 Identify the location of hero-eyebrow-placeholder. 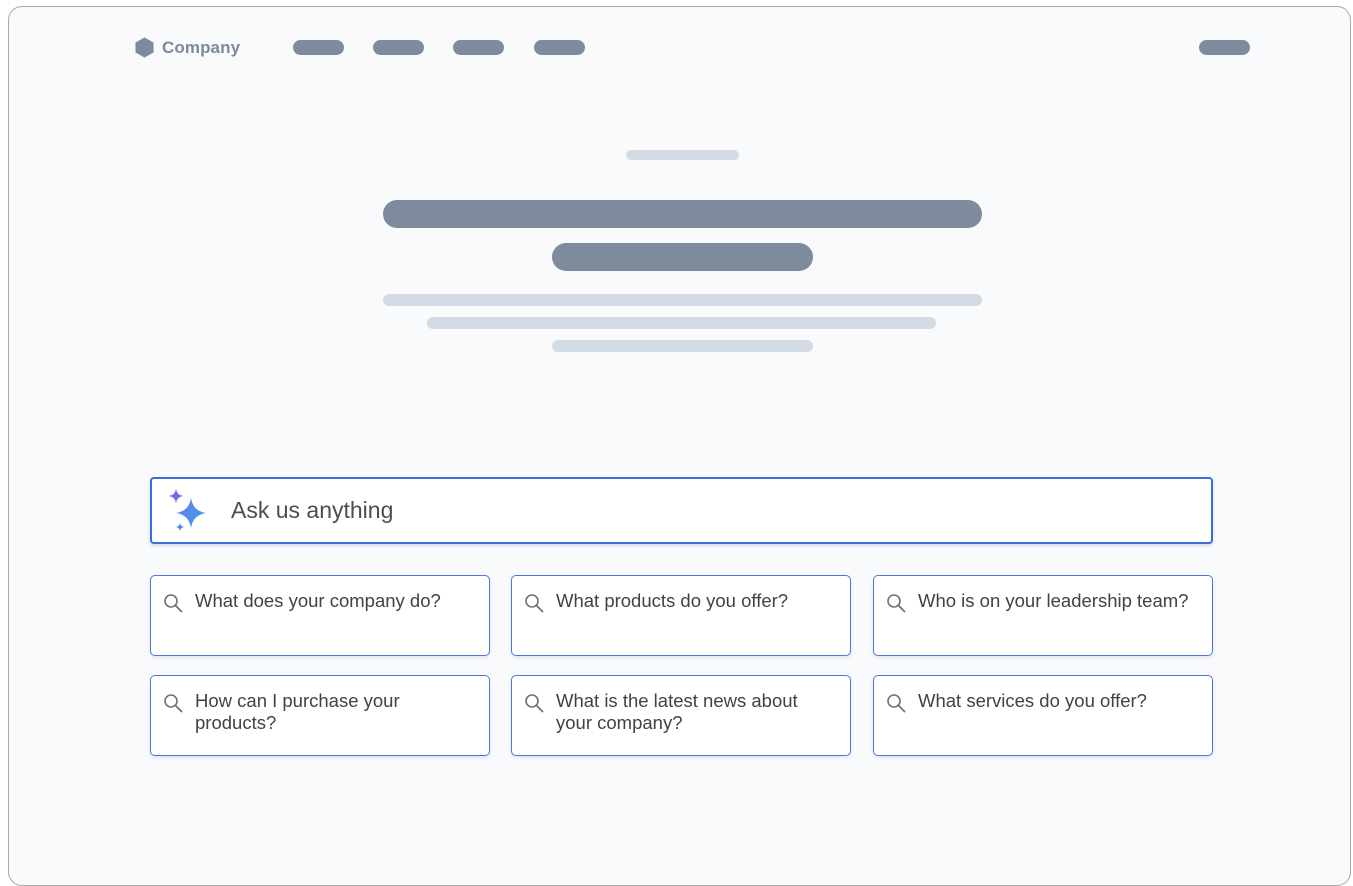
(682, 155).